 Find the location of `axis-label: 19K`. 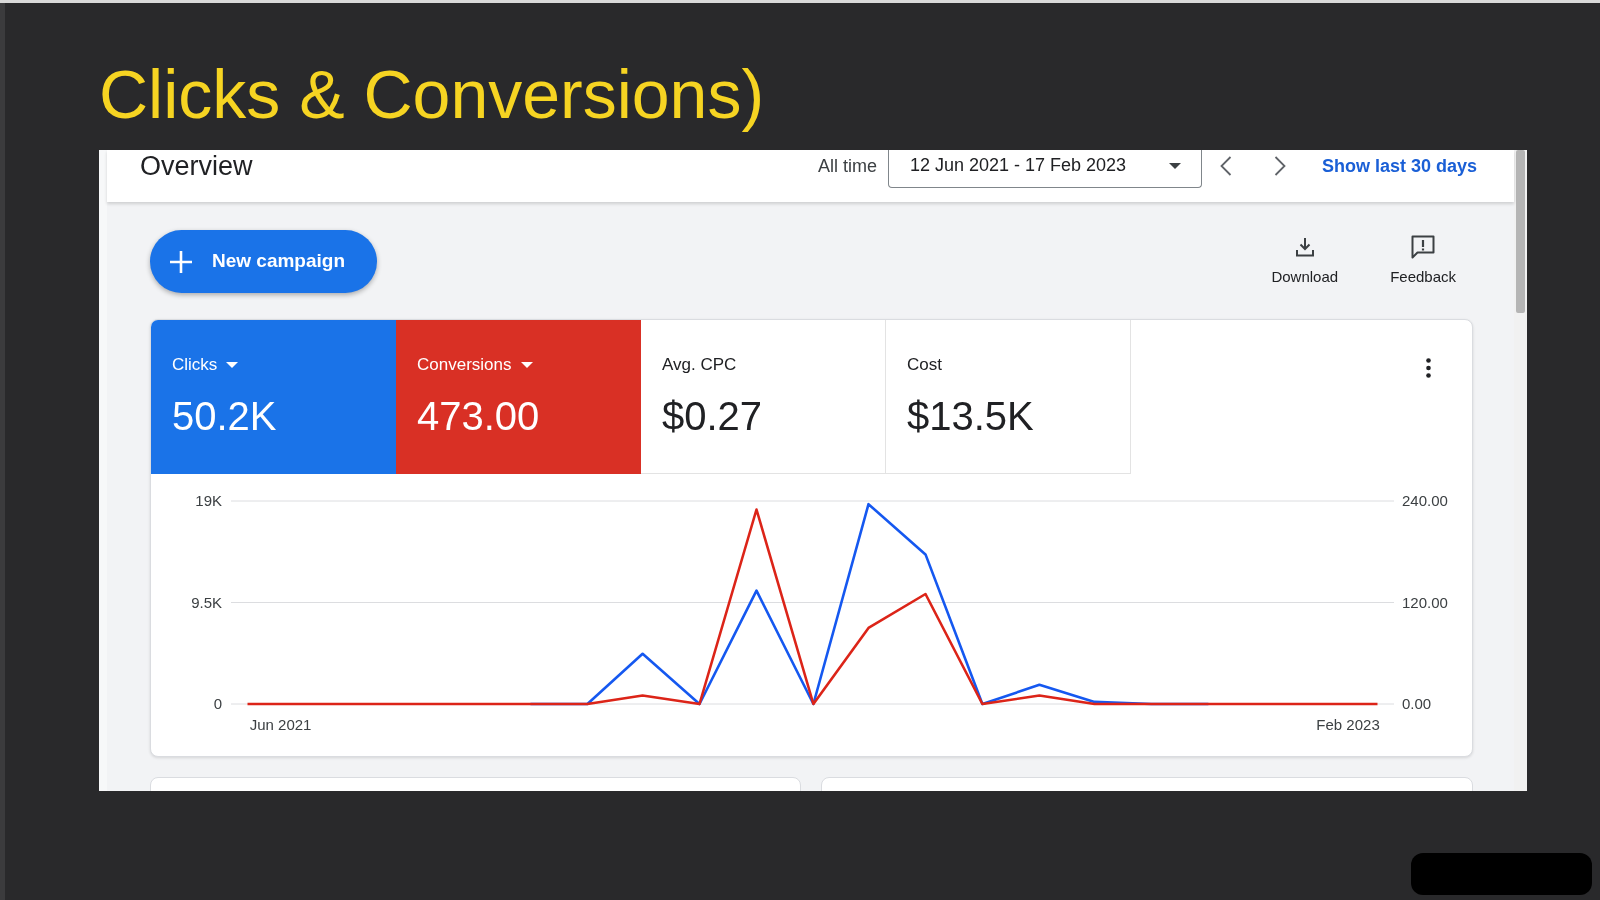

axis-label: 19K is located at coordinates (208, 500).